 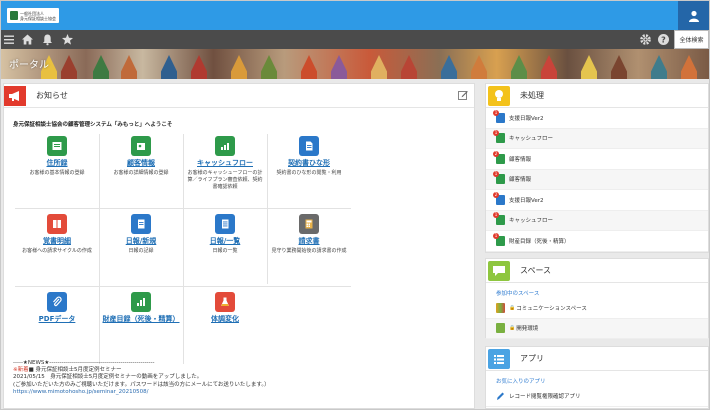 What do you see at coordinates (597, 308) in the screenshot?
I see `space-item: 🔒 コミュニケーションスペース` at bounding box center [597, 308].